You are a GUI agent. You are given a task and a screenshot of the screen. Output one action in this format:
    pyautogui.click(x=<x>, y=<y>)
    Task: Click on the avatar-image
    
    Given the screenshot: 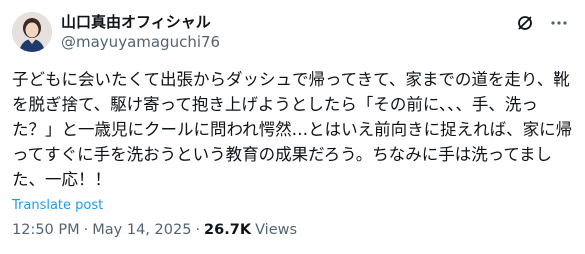 What is the action you would take?
    pyautogui.click(x=32, y=32)
    